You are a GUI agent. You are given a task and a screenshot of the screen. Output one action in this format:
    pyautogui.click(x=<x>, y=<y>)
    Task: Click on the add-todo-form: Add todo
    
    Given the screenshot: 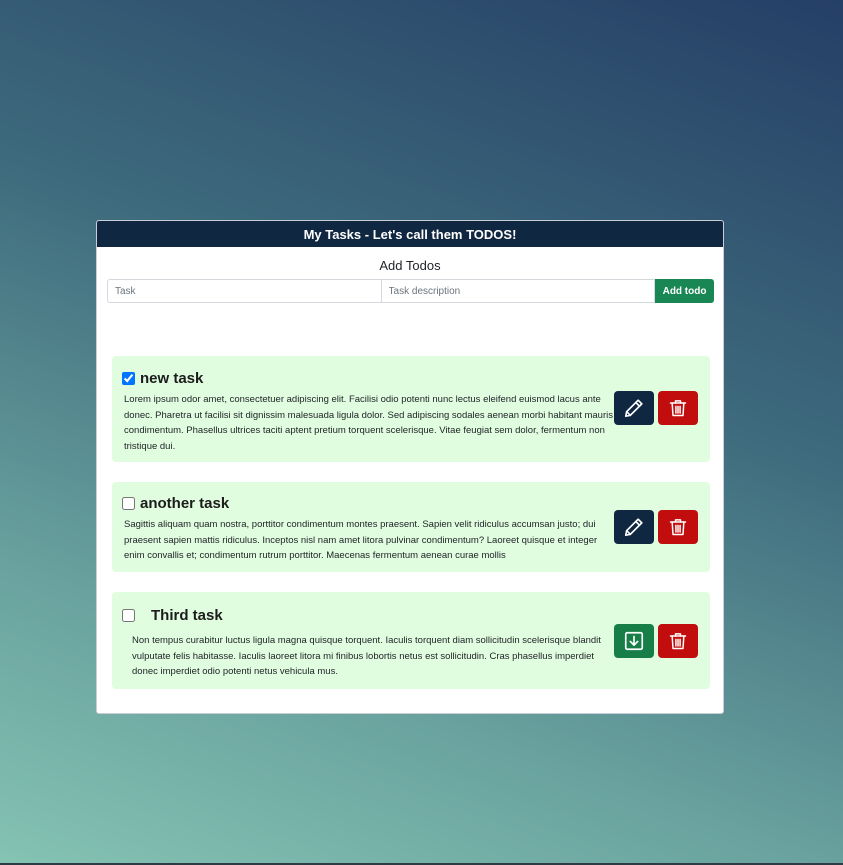 What is the action you would take?
    pyautogui.click(x=410, y=291)
    